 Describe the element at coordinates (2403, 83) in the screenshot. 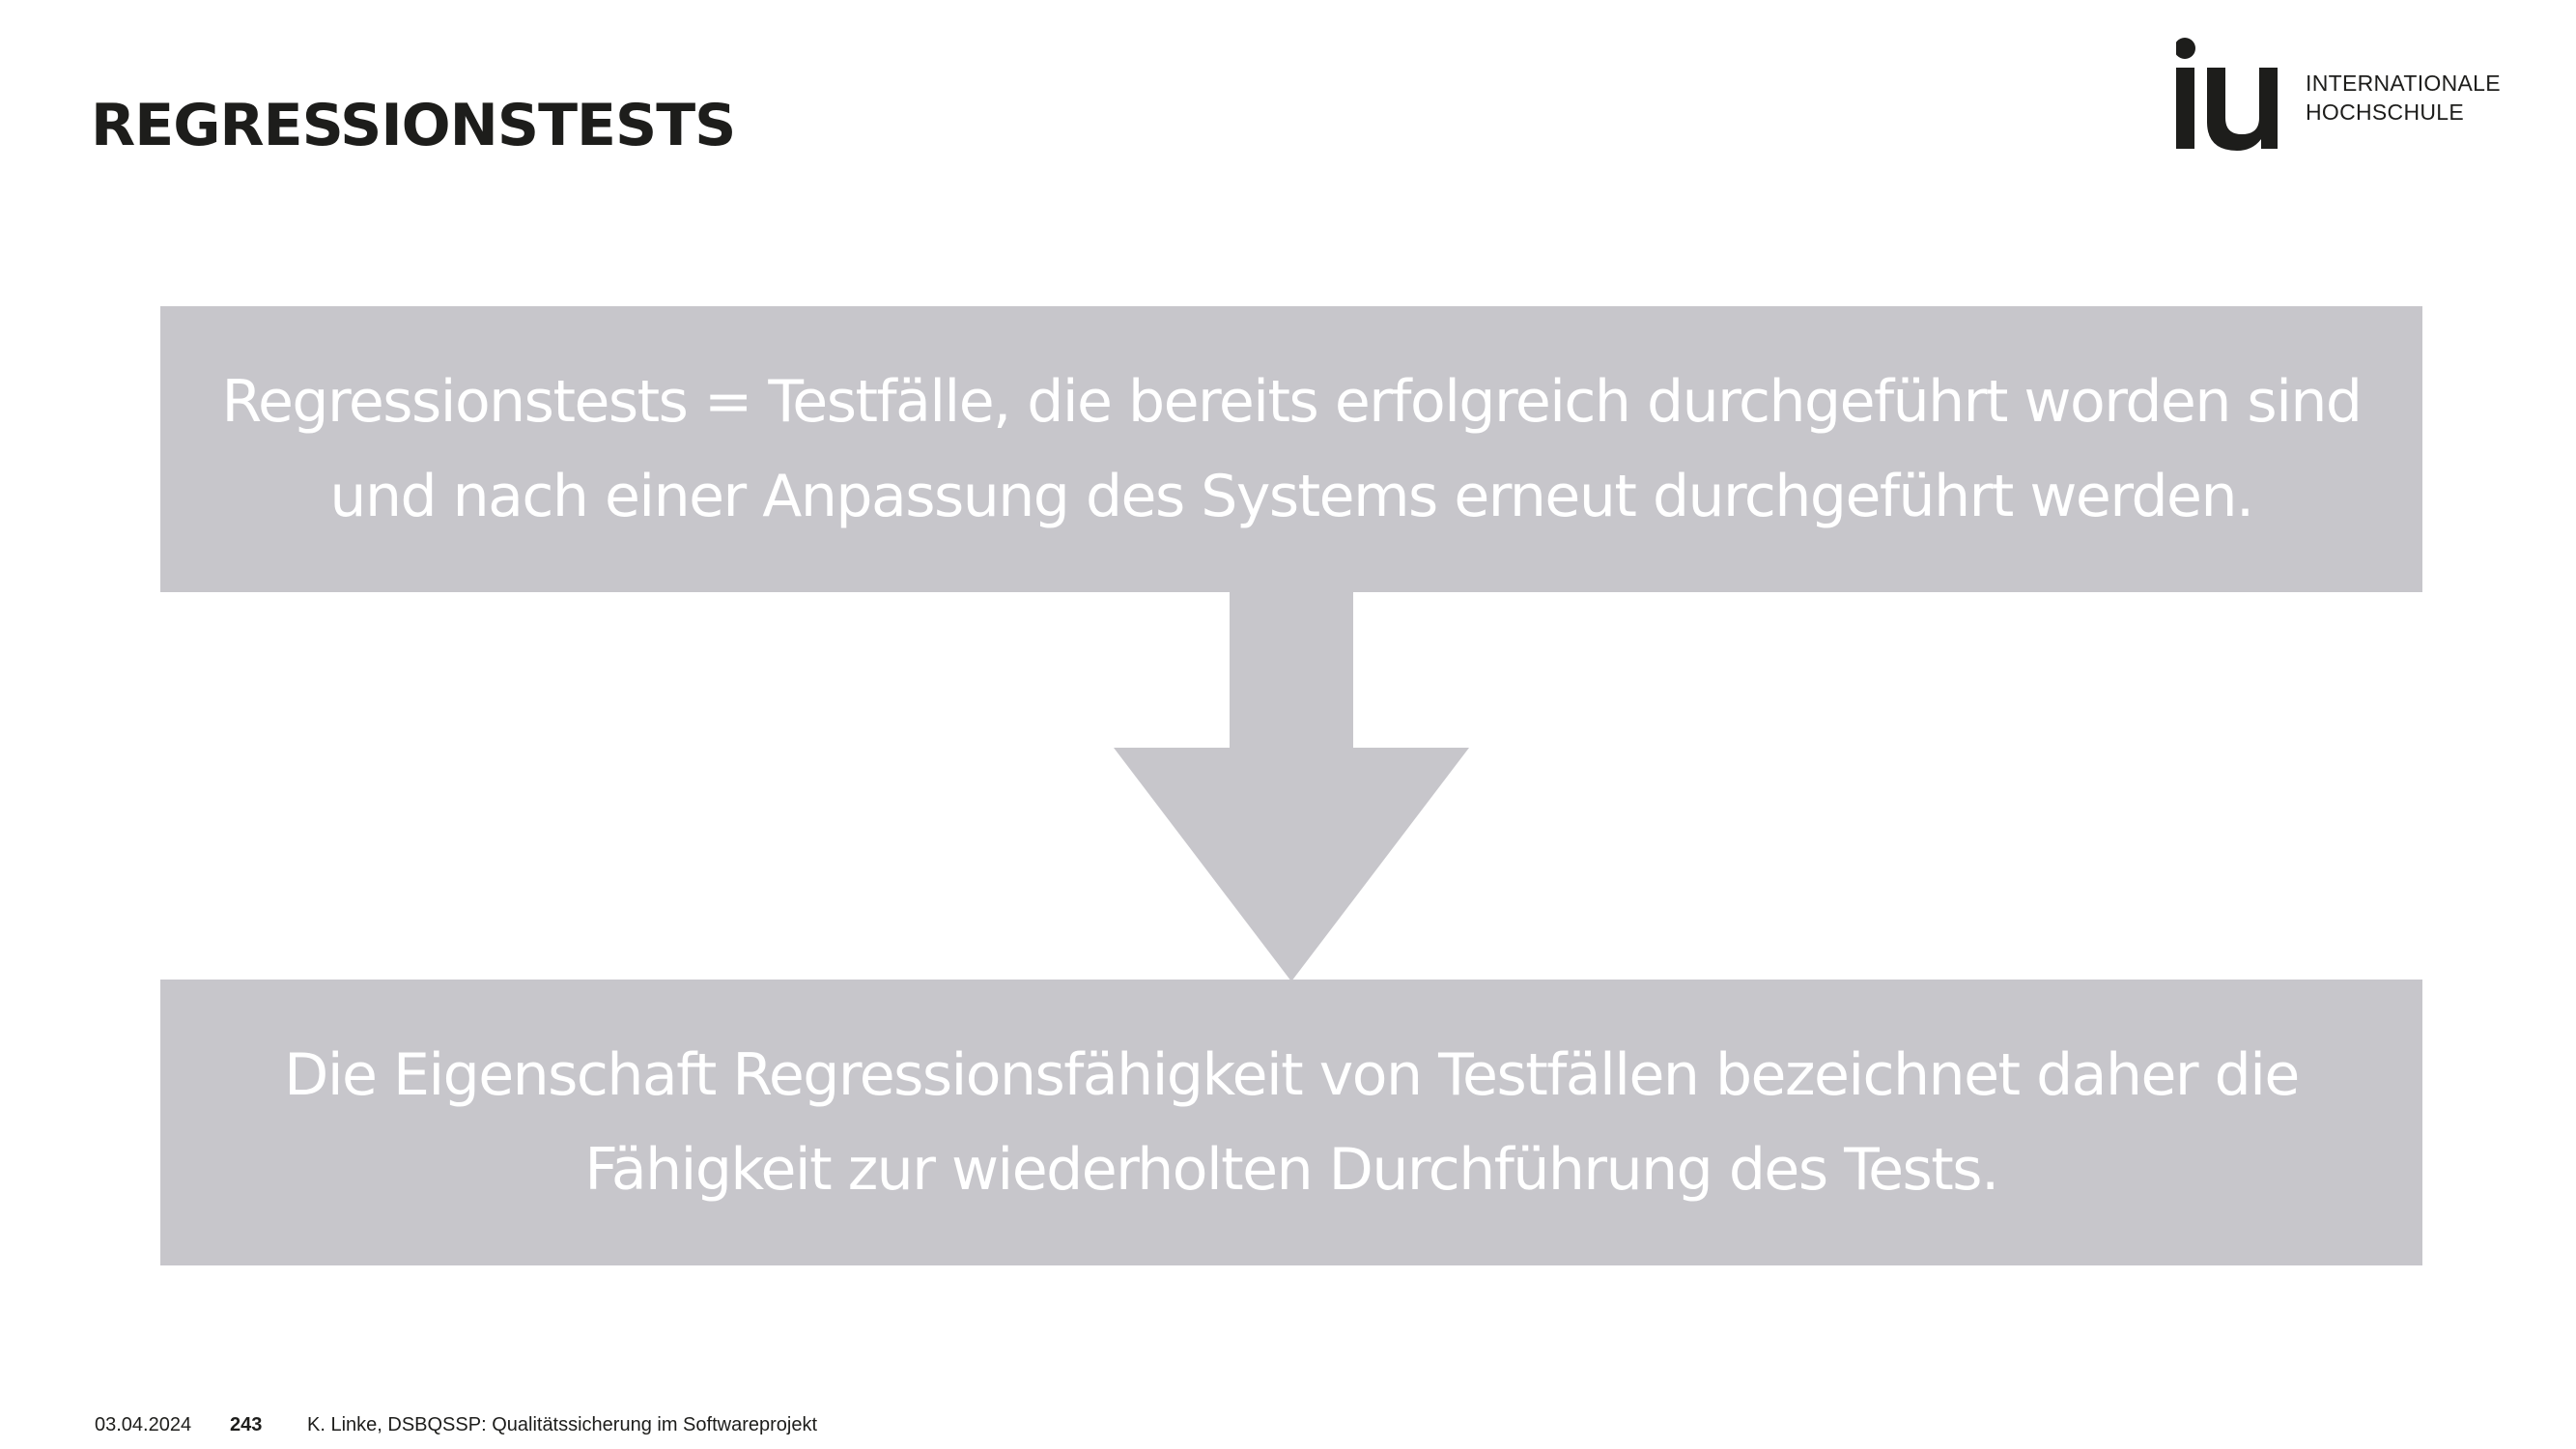

I see `logo-line-1: INTERNATIONALE` at that location.